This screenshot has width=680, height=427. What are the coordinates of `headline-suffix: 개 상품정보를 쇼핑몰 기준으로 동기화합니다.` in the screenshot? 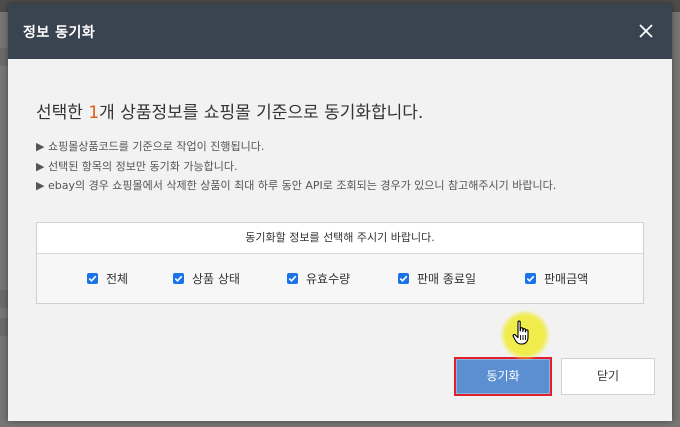 It's located at (261, 113).